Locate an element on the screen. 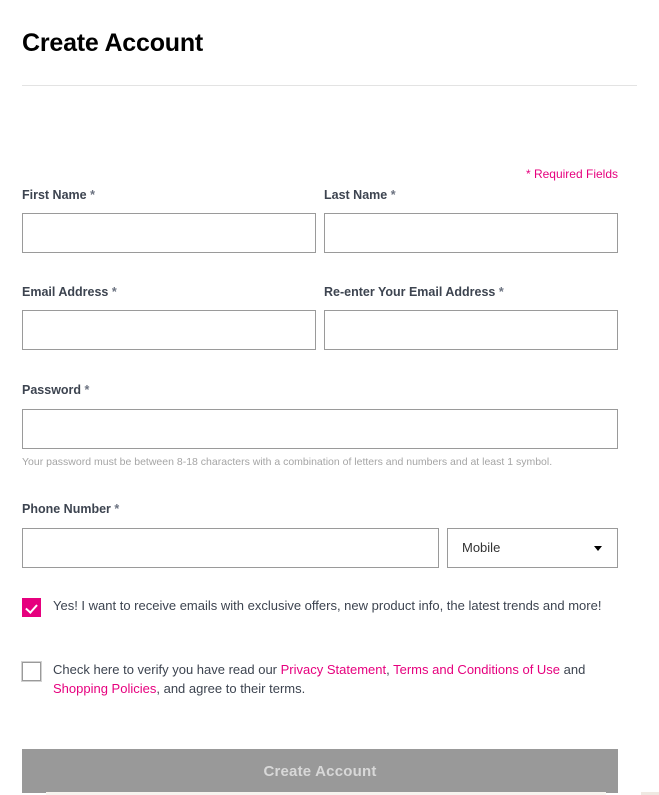 Image resolution: width=659 pixels, height=795 pixels. re-enter-email-input is located at coordinates (471, 330).